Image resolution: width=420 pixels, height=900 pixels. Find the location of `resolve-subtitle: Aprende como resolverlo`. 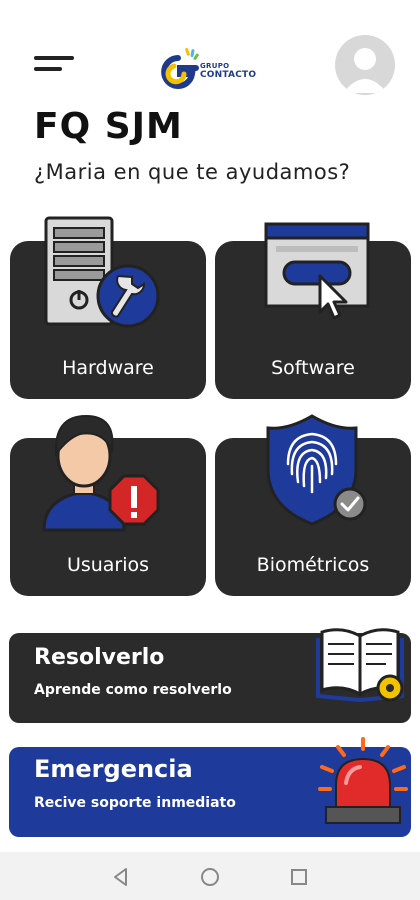

resolve-subtitle: Aprende como resolverlo is located at coordinates (133, 690).